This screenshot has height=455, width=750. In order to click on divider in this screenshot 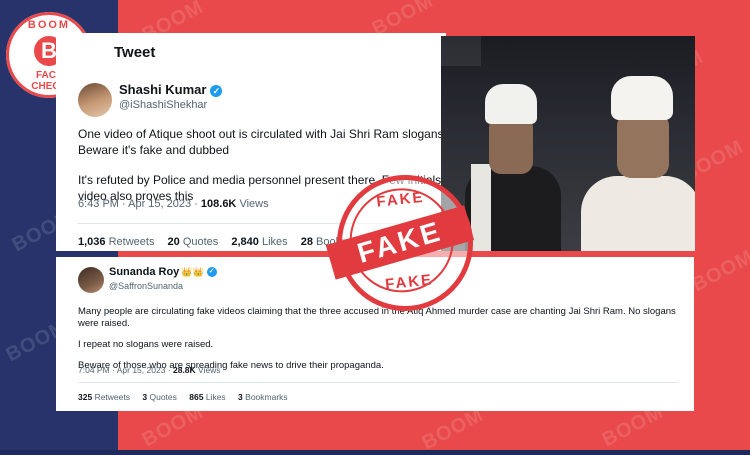, I will do `click(378, 382)`.